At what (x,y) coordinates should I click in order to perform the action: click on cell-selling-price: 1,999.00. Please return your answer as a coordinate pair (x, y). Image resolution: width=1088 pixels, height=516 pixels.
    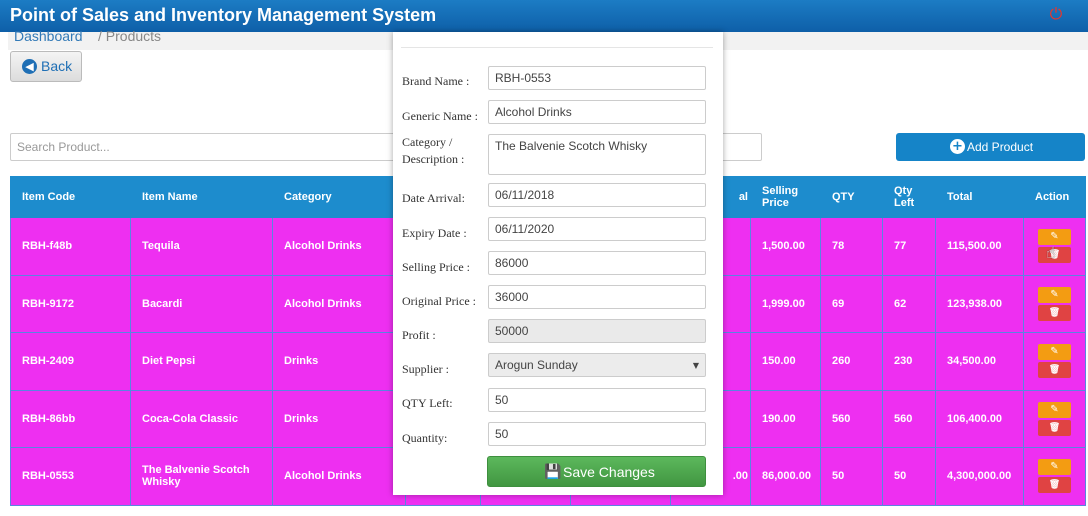
    Looking at the image, I should click on (785, 303).